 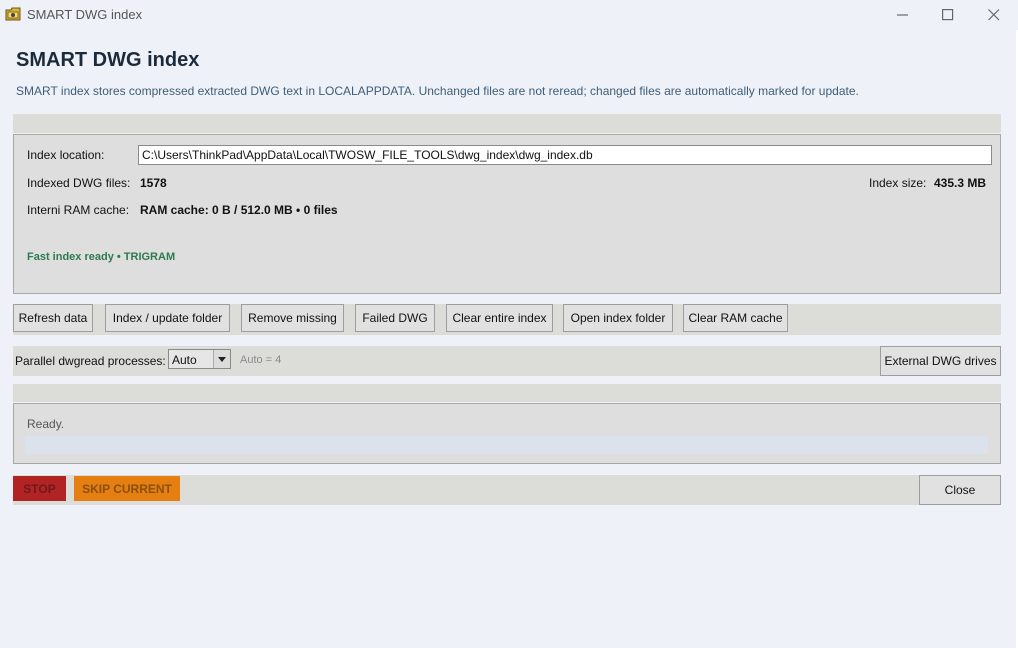 I want to click on close-window-button, so click(x=994, y=15).